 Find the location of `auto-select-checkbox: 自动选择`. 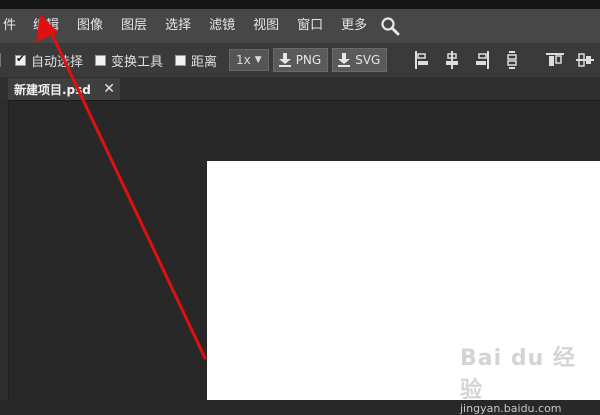

auto-select-checkbox: 自动选择 is located at coordinates (48, 60).